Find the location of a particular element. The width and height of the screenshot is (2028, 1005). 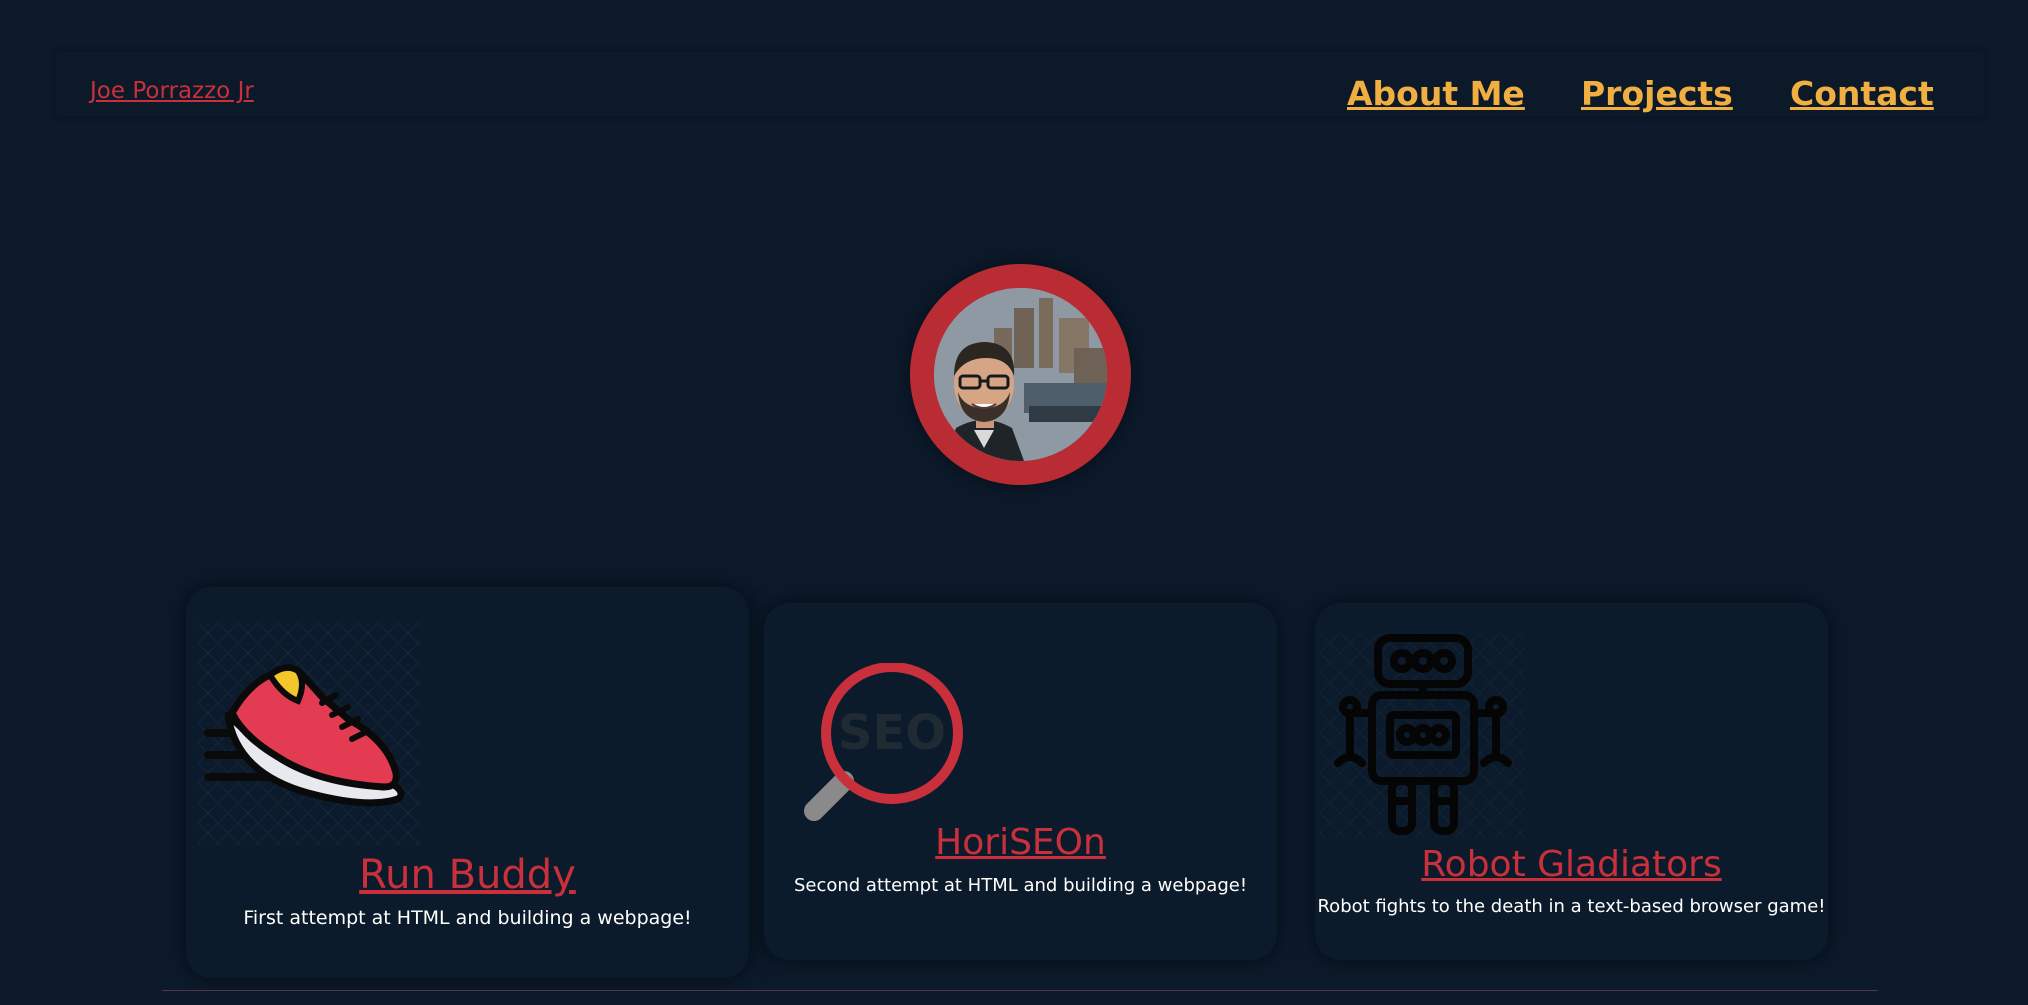

avatar is located at coordinates (1020, 374).